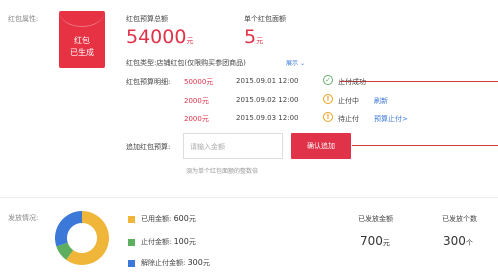 Image resolution: width=498 pixels, height=278 pixels. I want to click on legend-stopped-value: 100, so click(181, 241).